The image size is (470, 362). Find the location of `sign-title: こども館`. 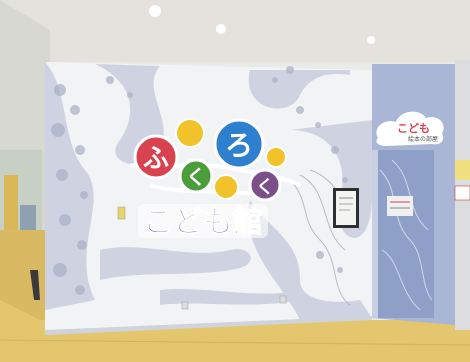

sign-title: こども館 is located at coordinates (203, 222).